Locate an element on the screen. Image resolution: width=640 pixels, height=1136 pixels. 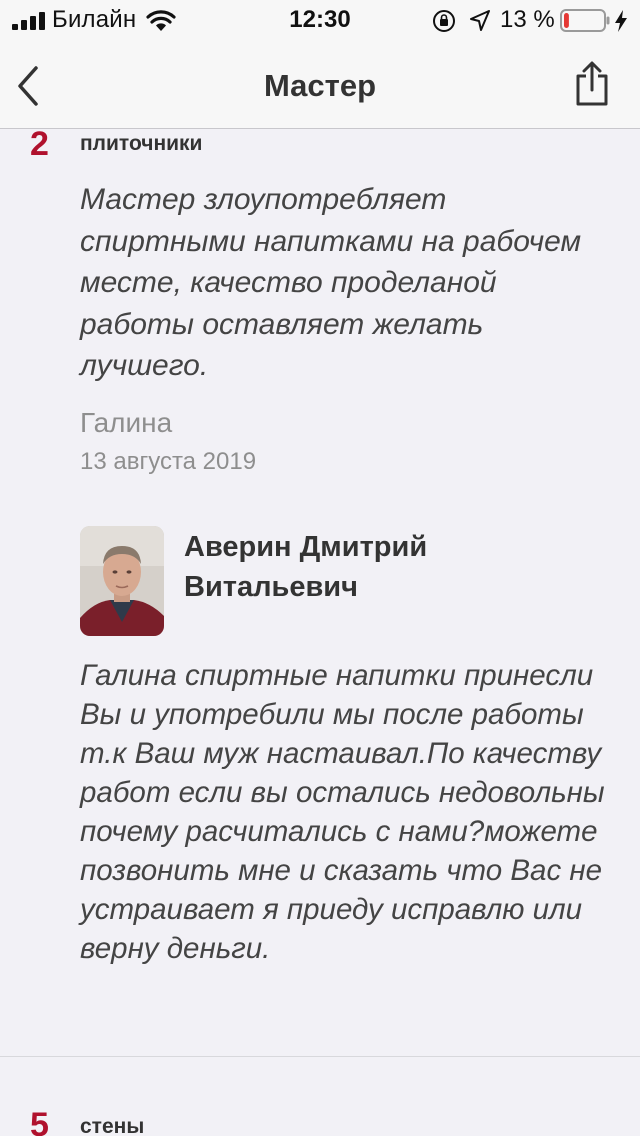
orientation-lock-icon is located at coordinates (444, 21).